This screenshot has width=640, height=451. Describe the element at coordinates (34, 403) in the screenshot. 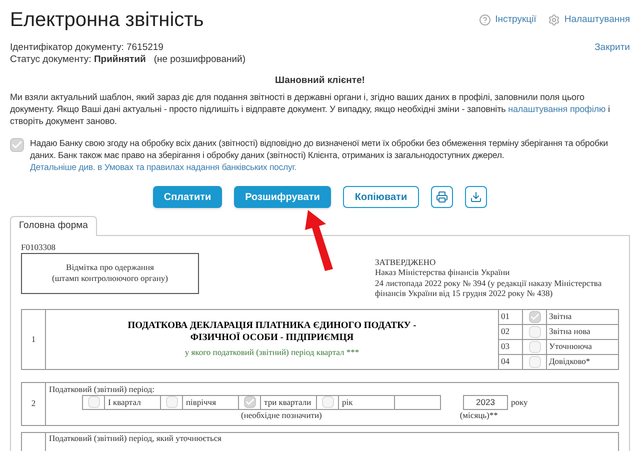

I see `row-number: 2` at that location.